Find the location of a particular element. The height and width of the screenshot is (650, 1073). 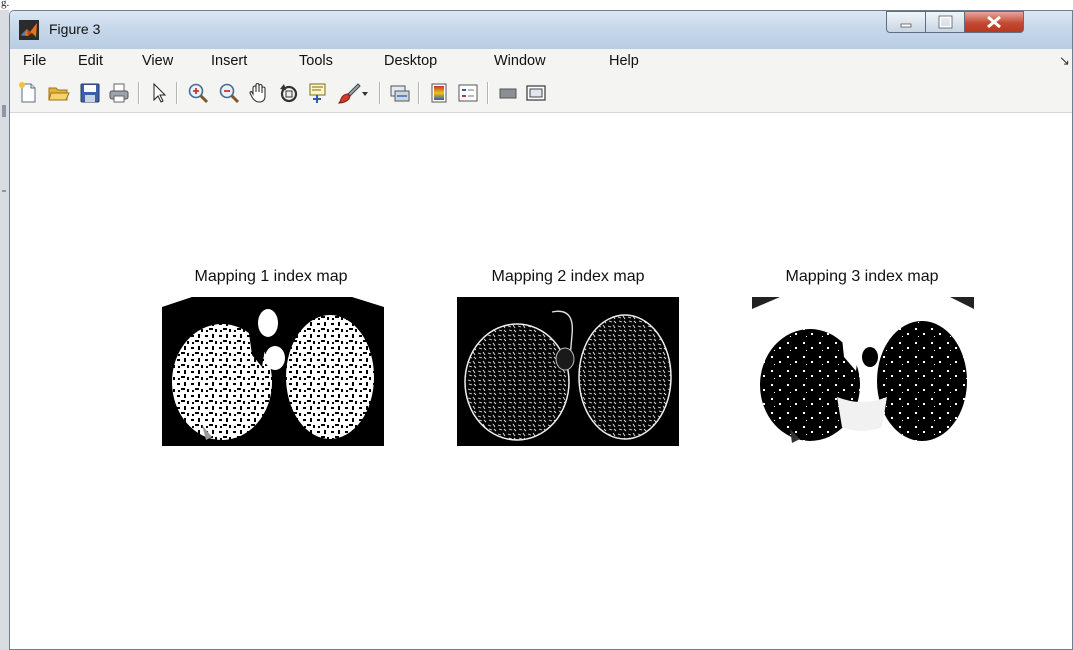

menu-insert: Insert is located at coordinates (229, 61).